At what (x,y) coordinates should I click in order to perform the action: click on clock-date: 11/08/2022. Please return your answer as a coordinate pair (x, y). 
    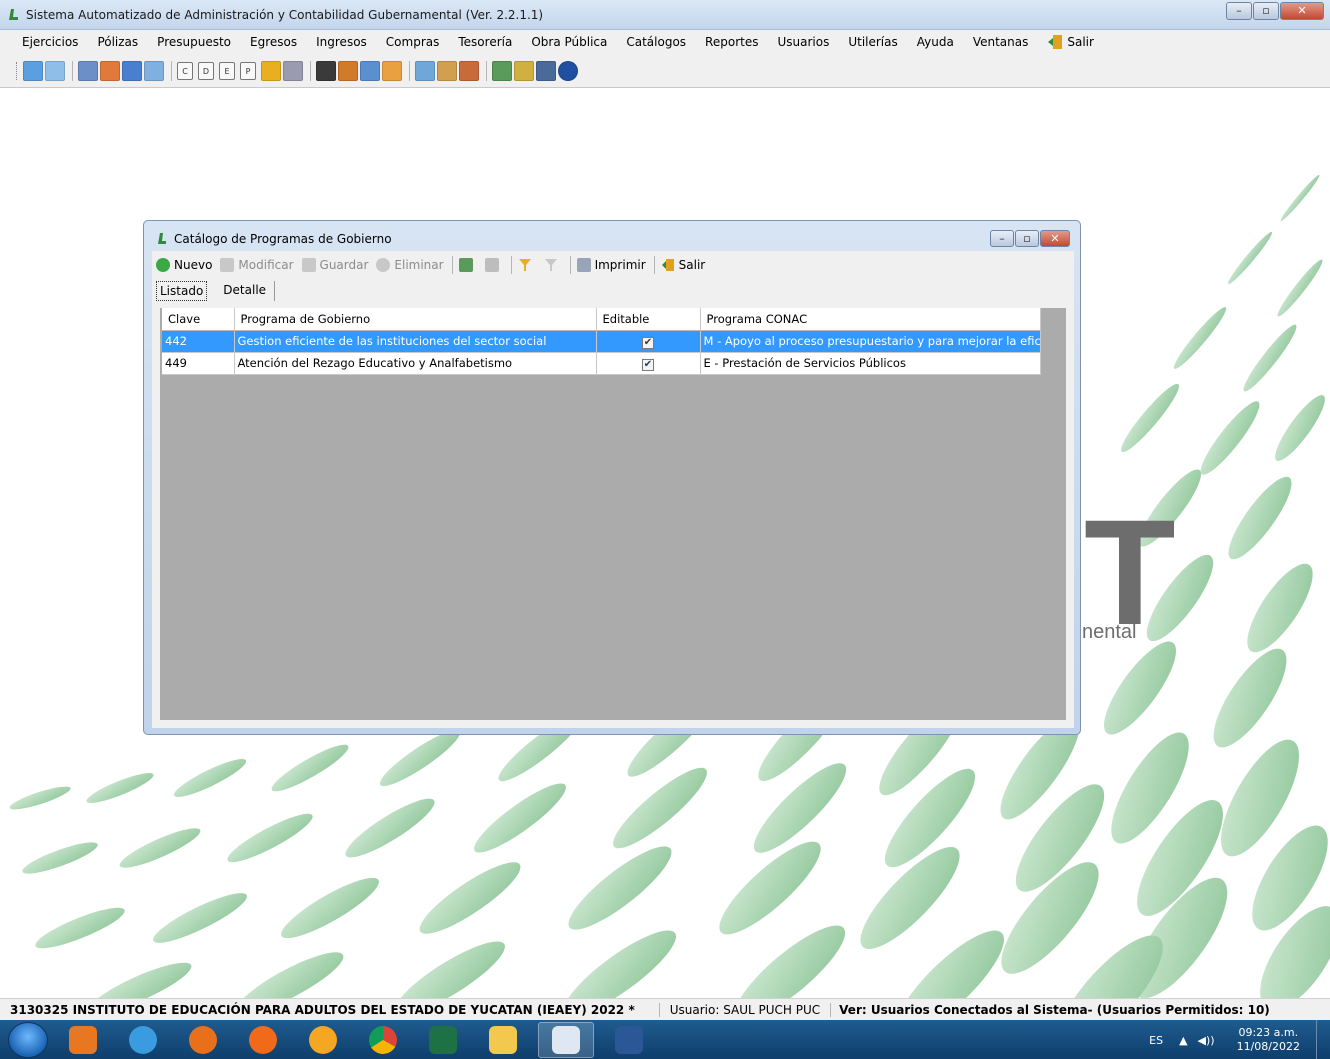
    Looking at the image, I should click on (1268, 1046).